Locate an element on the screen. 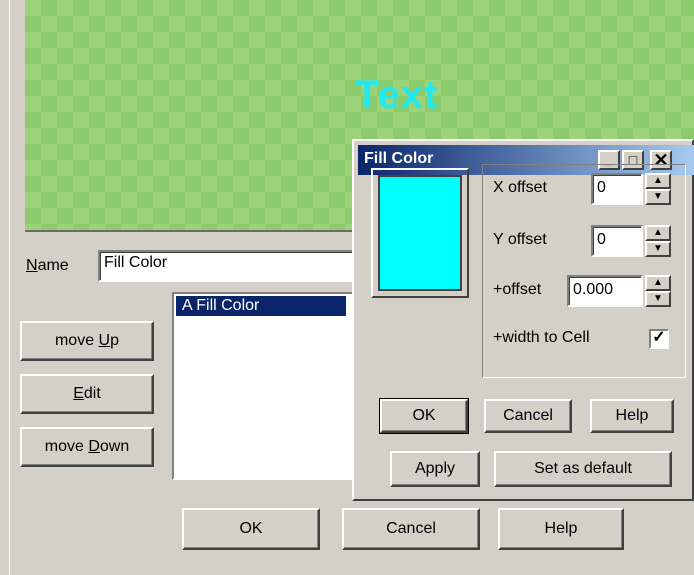  dialog-help-button: Help is located at coordinates (632, 416).